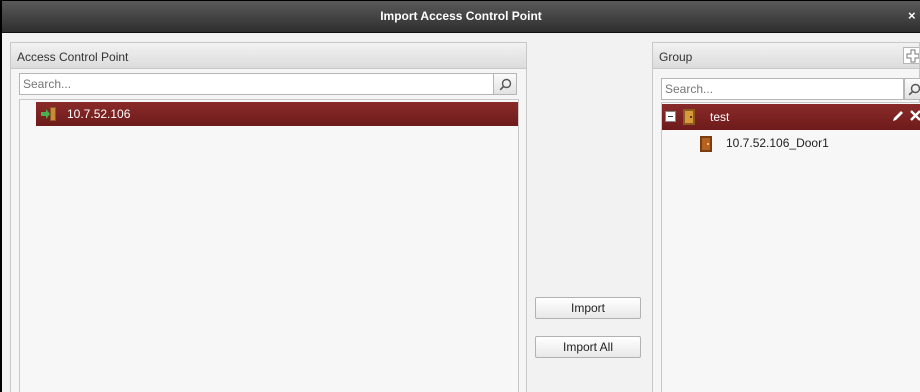 The image size is (920, 392). What do you see at coordinates (706, 145) in the screenshot?
I see `door-icon` at bounding box center [706, 145].